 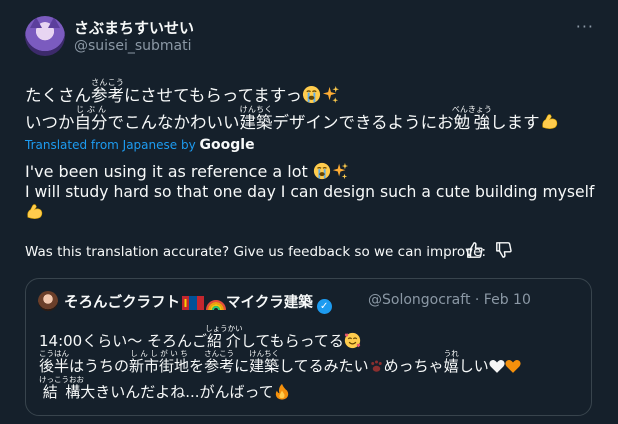 I want to click on ruby-base: 後半, so click(x=54, y=366).